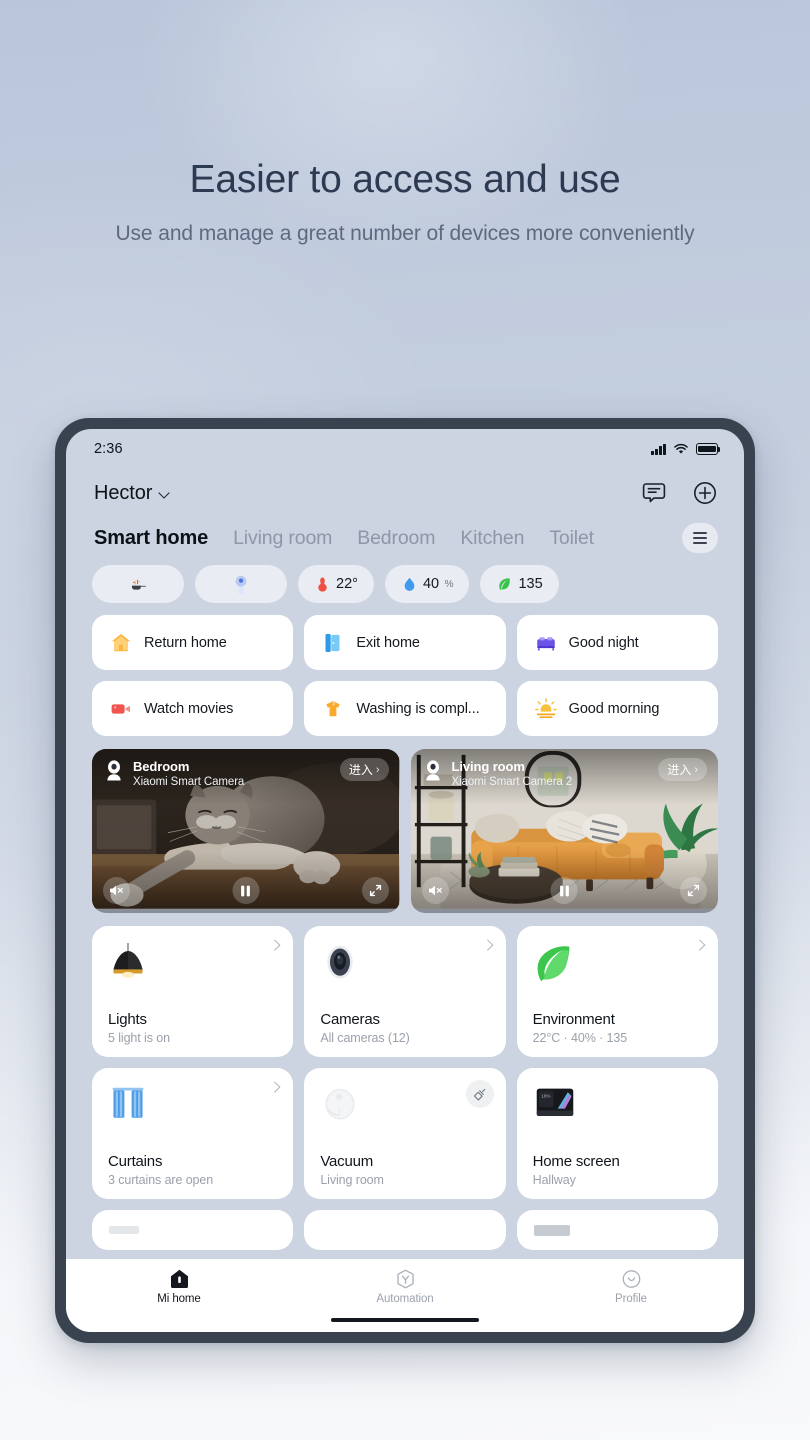 This screenshot has width=810, height=1440. Describe the element at coordinates (377, 769) in the screenshot. I see `chevron-right-icon: ›` at that location.